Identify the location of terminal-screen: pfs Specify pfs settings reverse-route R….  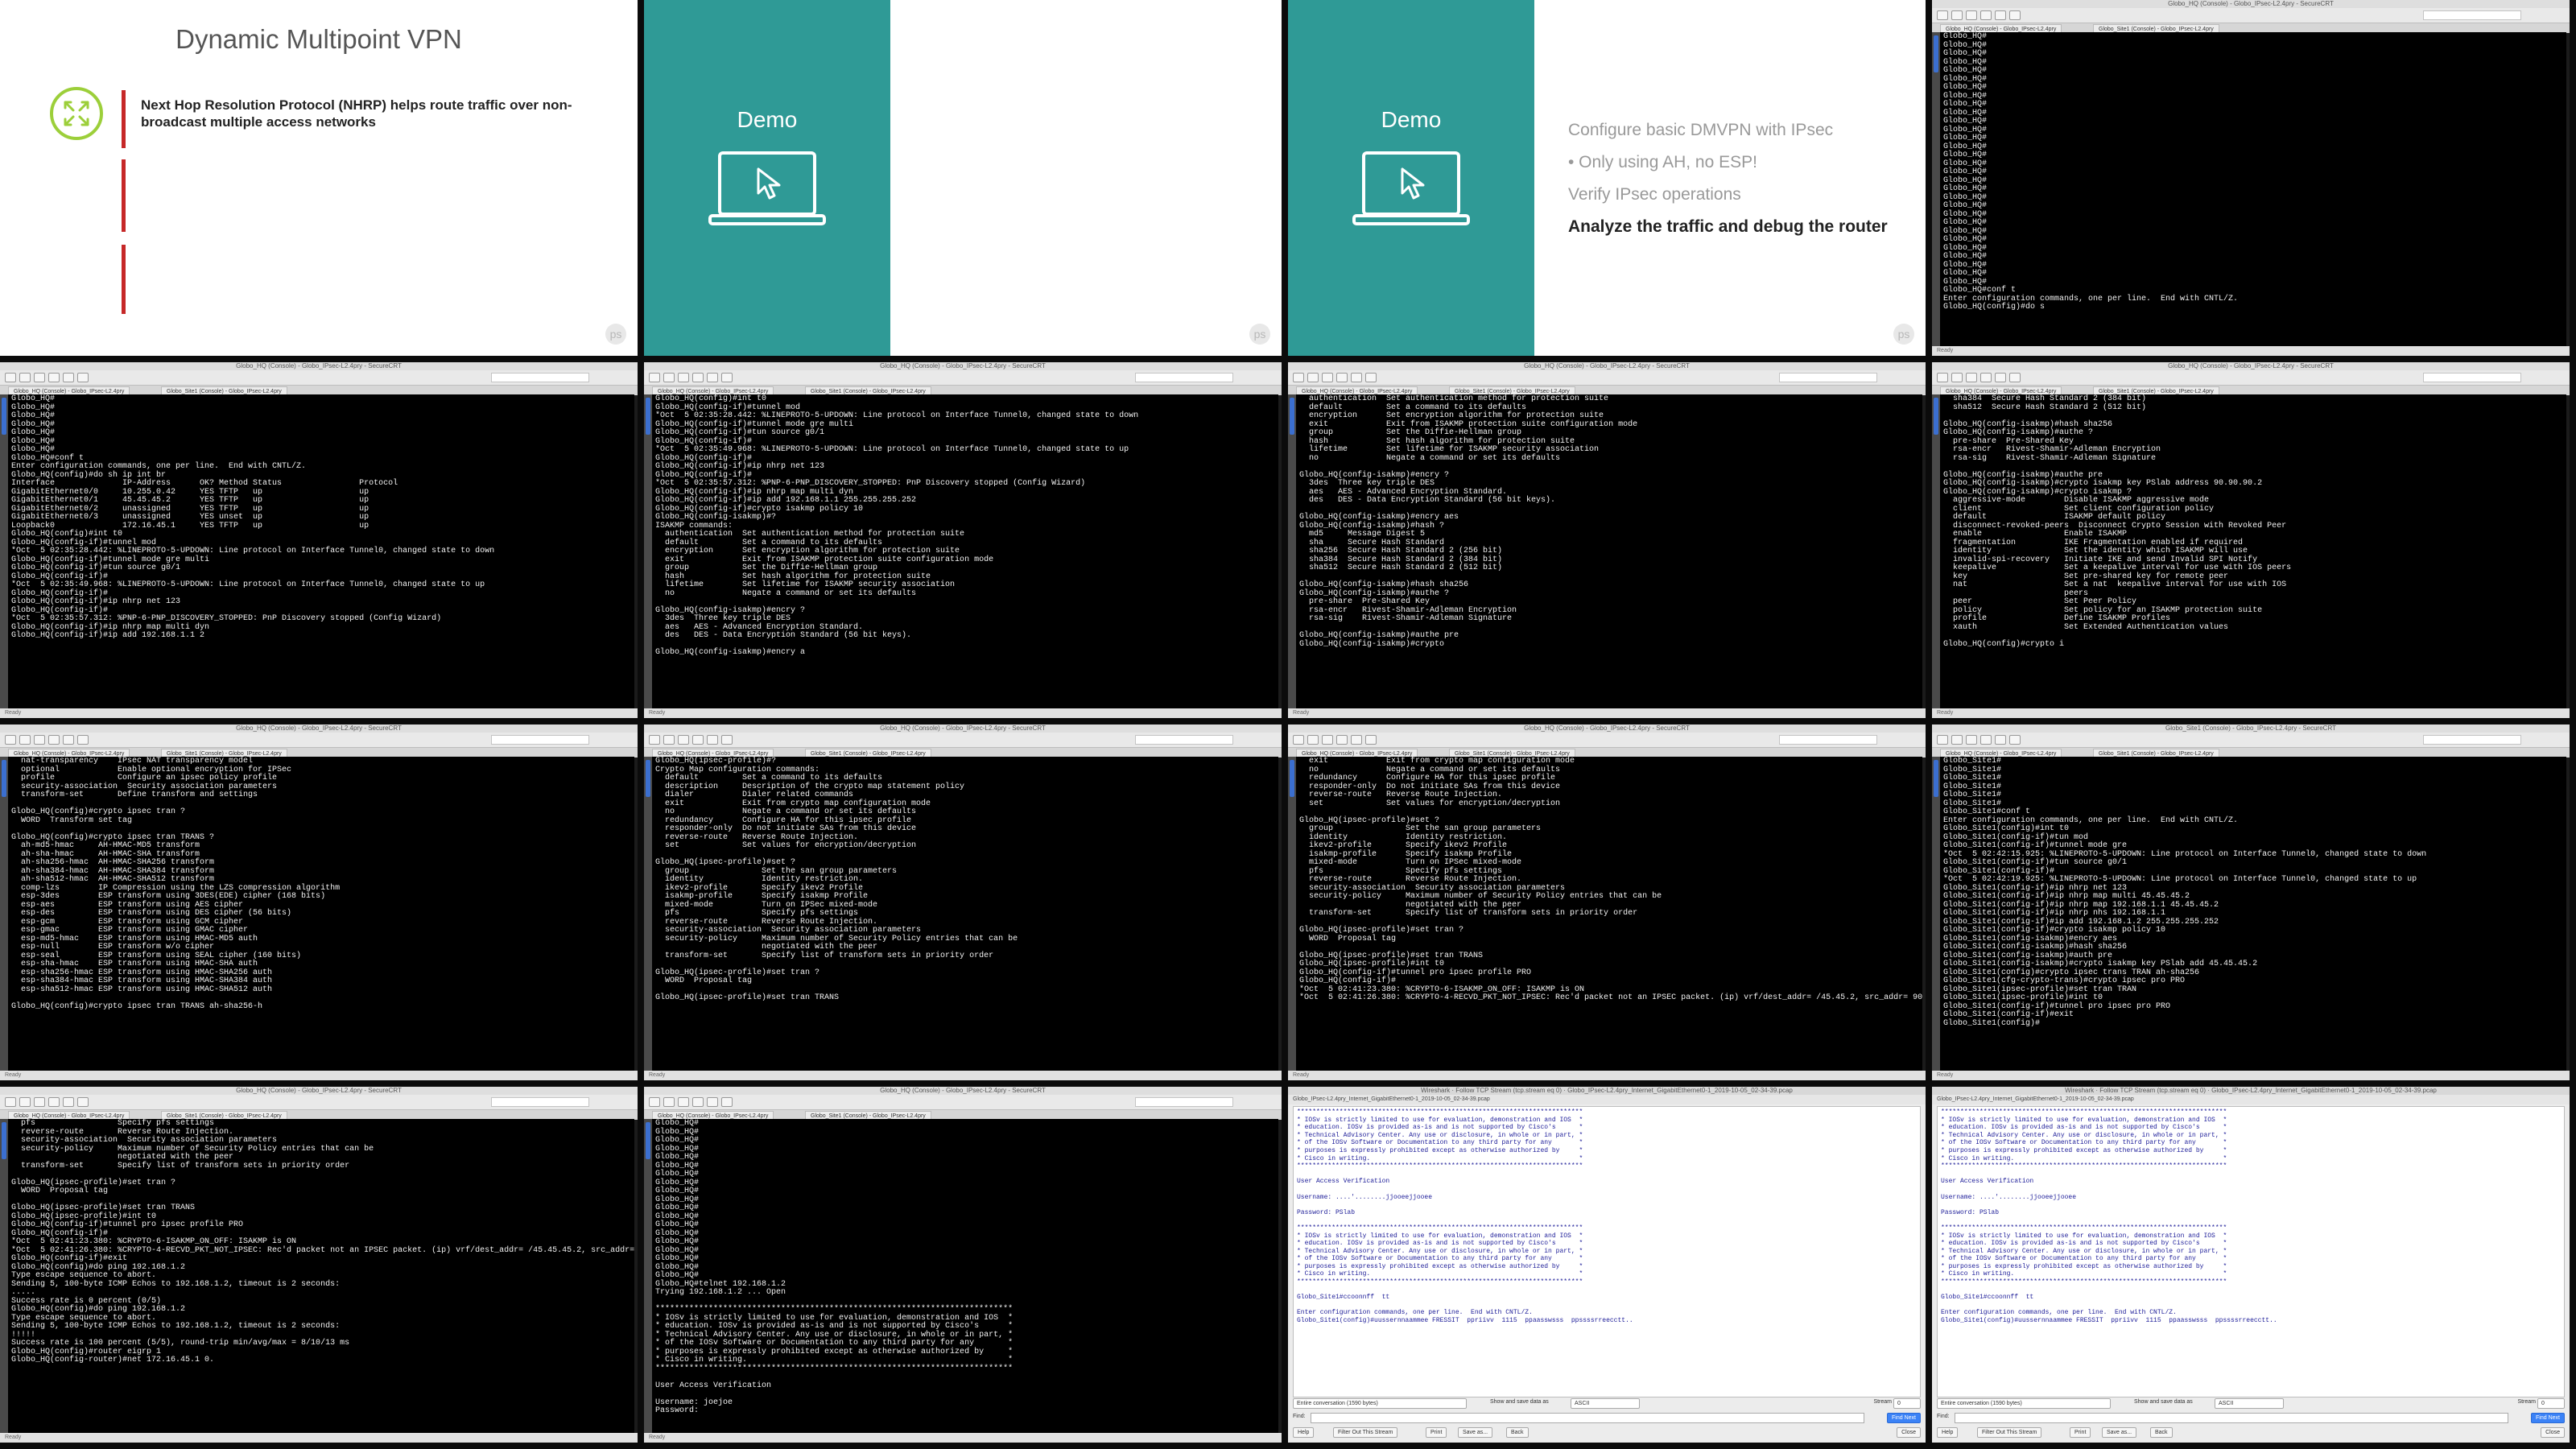
(321, 1276).